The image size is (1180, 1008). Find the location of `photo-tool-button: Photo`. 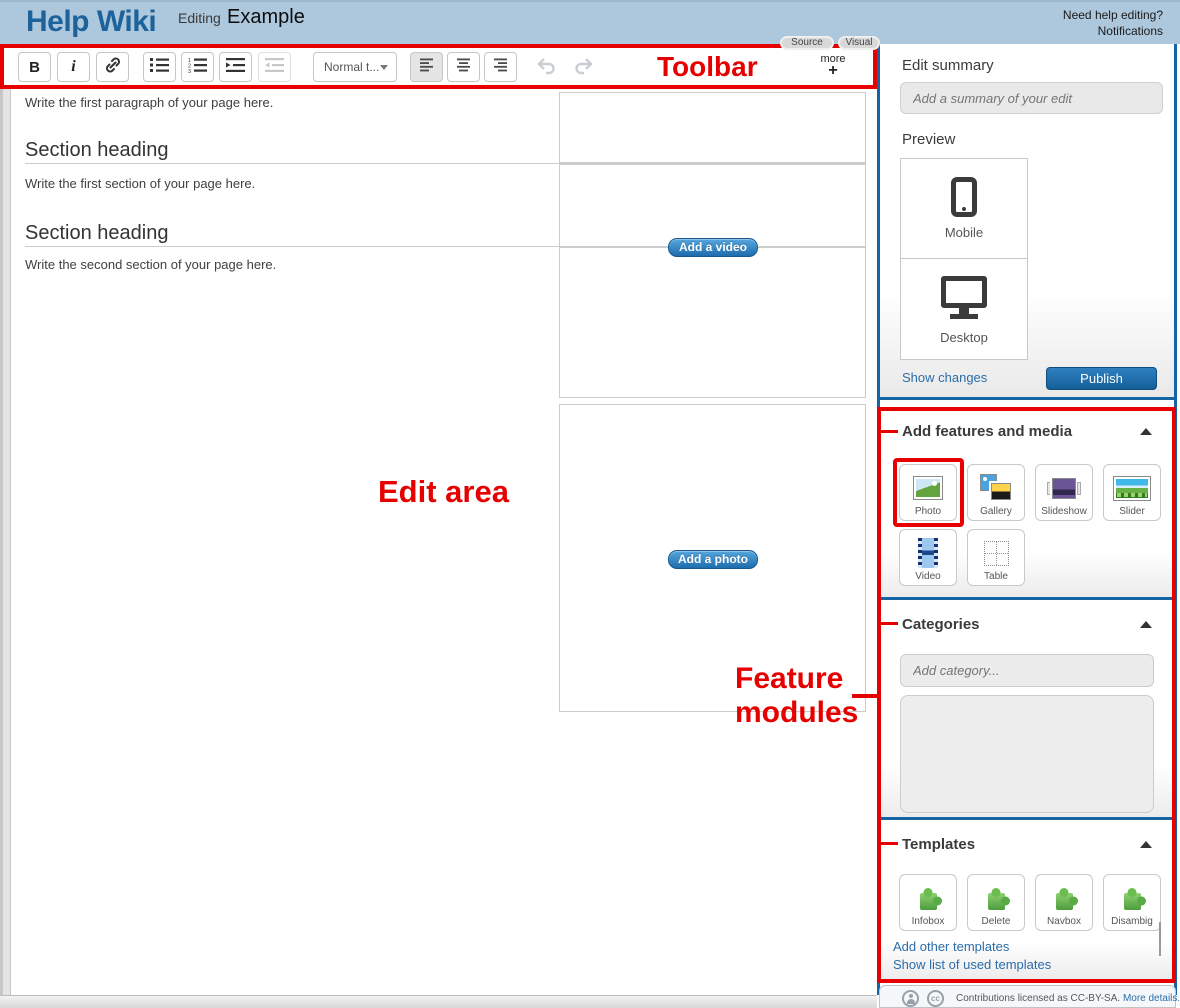

photo-tool-button: Photo is located at coordinates (928, 492).